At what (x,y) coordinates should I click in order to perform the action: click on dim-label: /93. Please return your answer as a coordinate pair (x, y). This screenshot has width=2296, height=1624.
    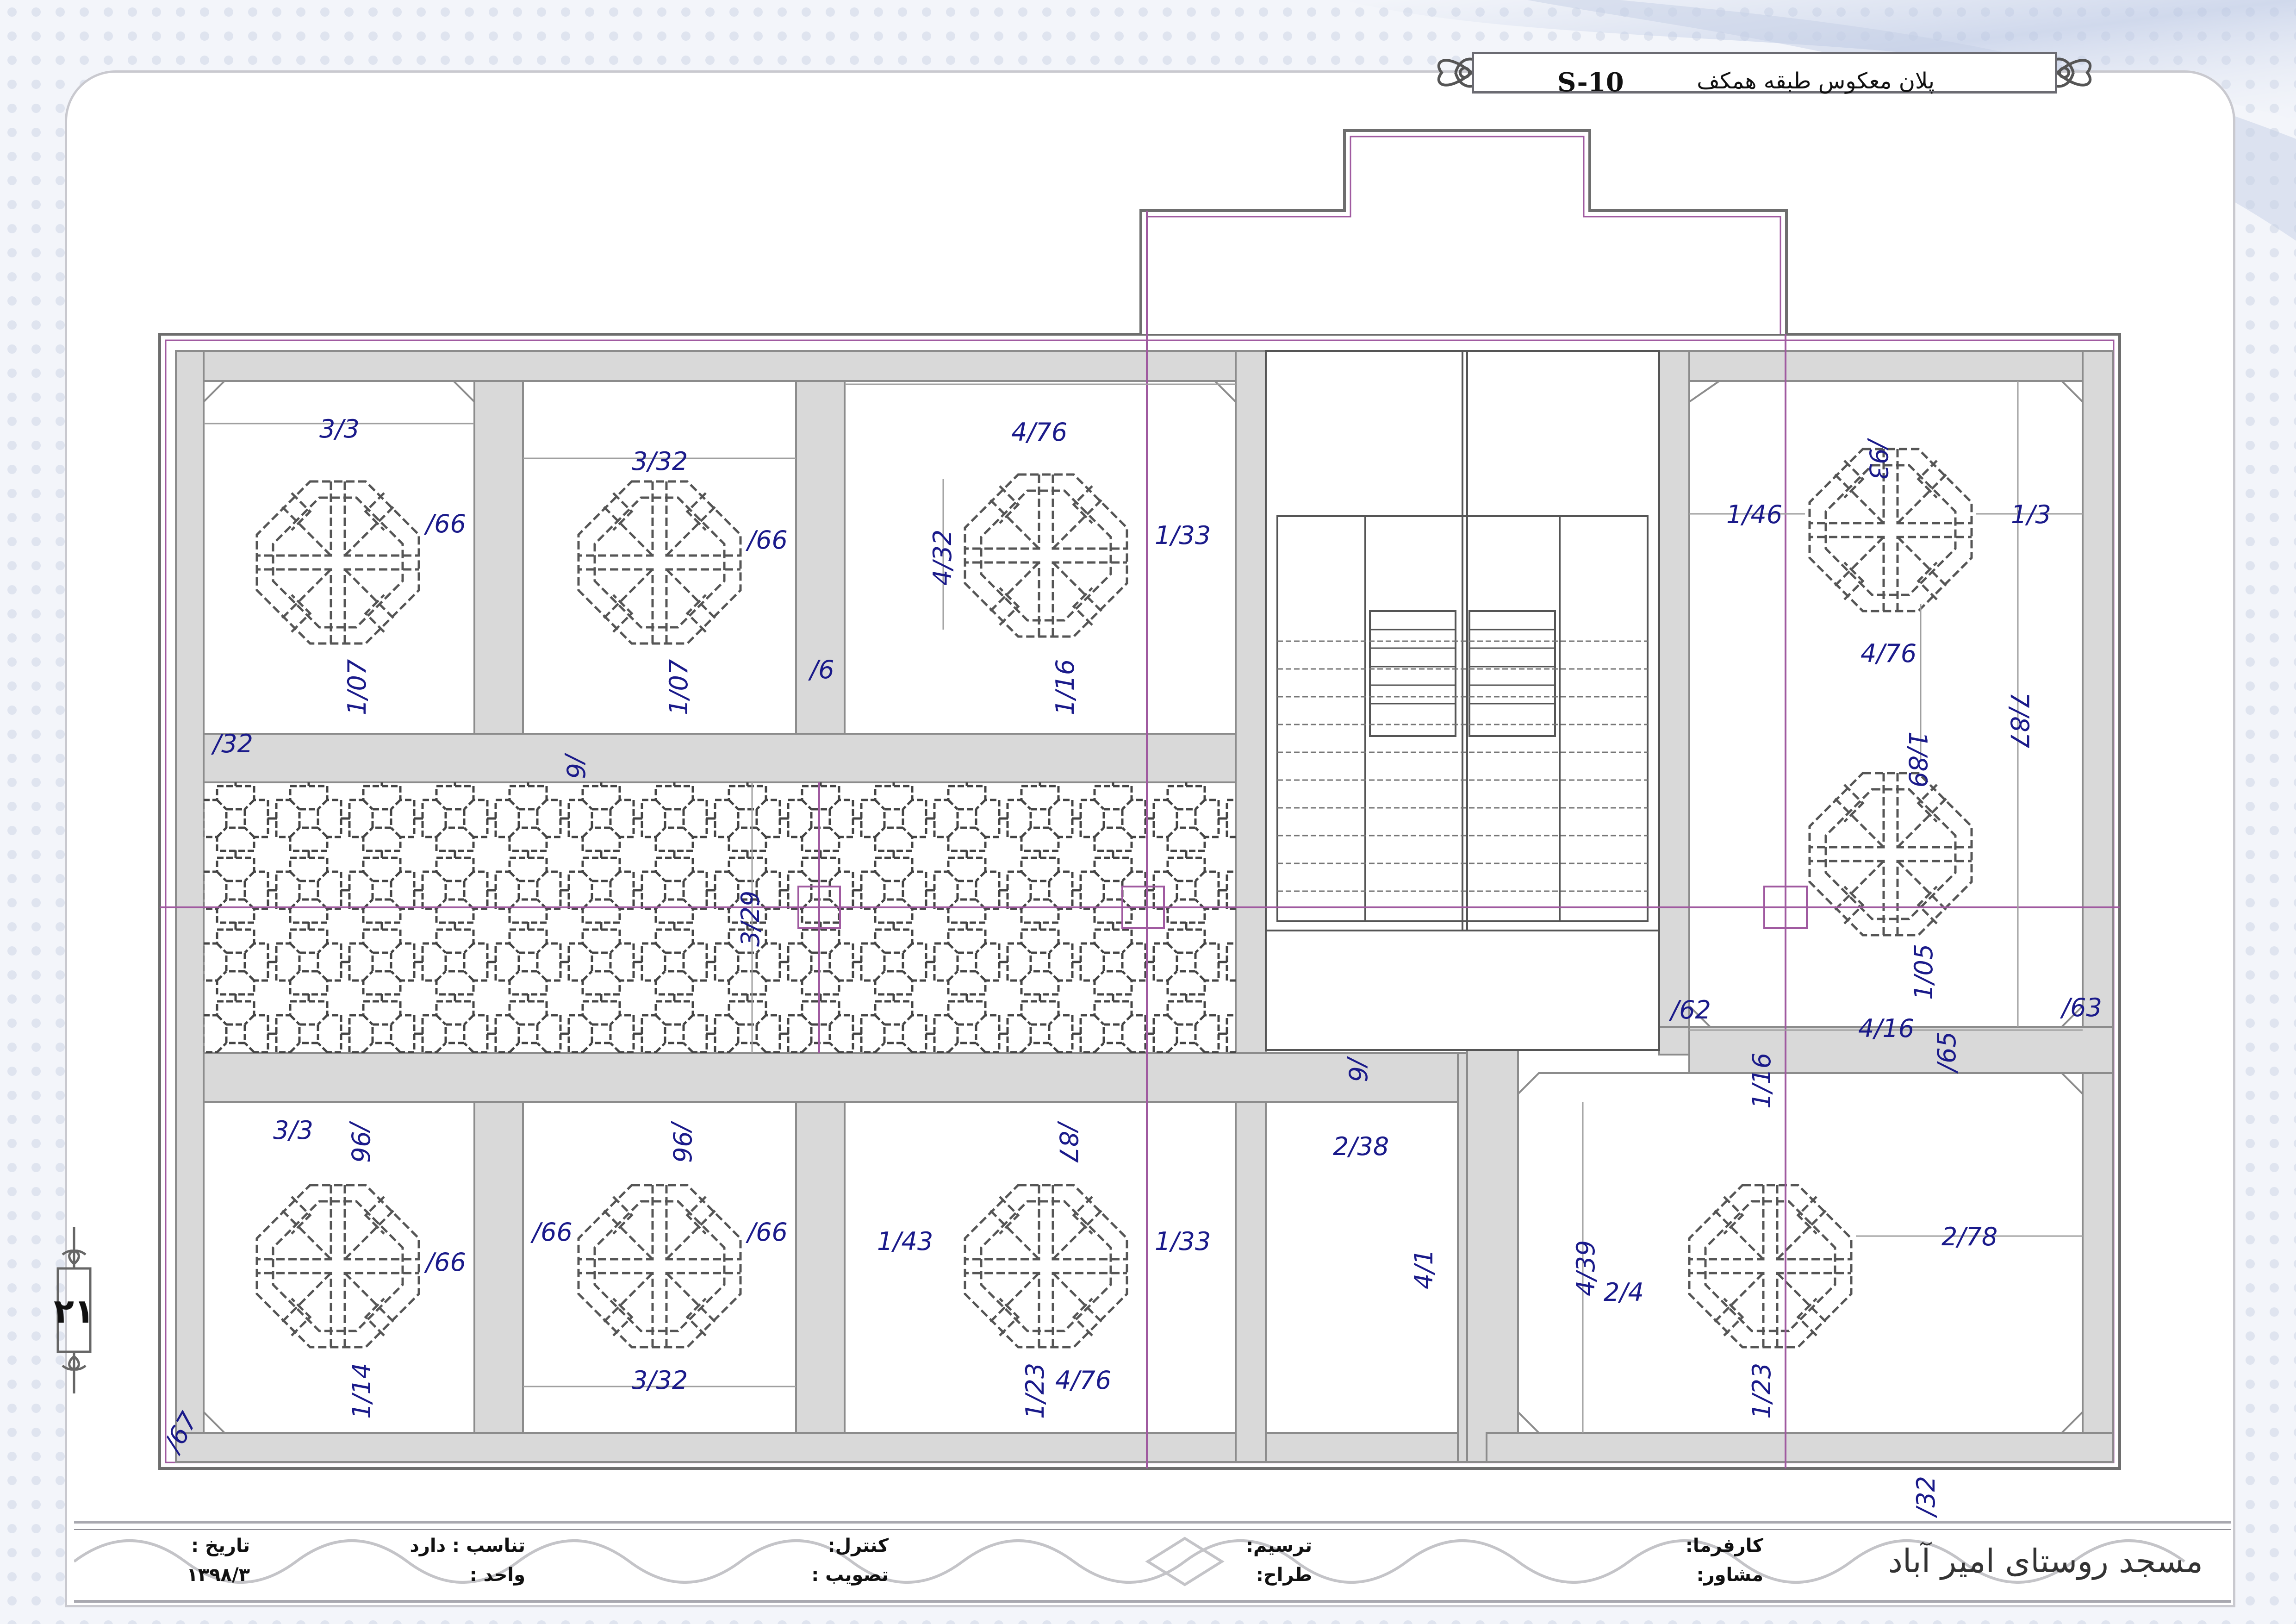
    Looking at the image, I should click on (1878, 459).